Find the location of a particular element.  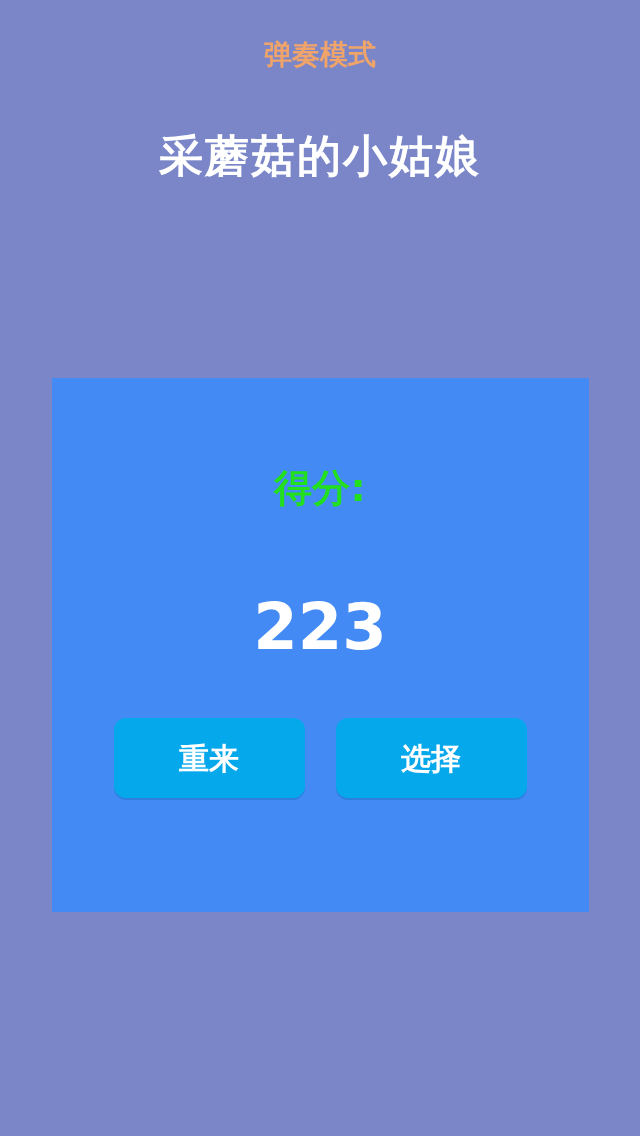

score-label: 得分: is located at coordinates (320, 488).